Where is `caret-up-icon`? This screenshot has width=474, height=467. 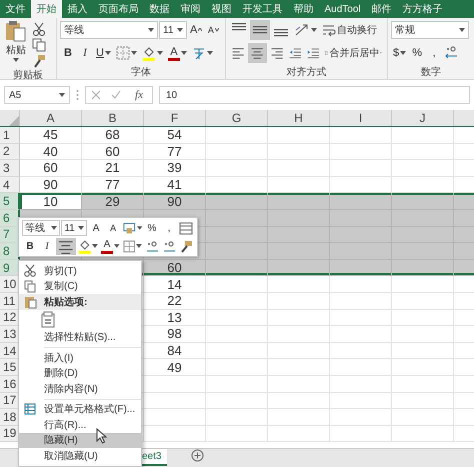
caret-up-icon is located at coordinates (200, 30).